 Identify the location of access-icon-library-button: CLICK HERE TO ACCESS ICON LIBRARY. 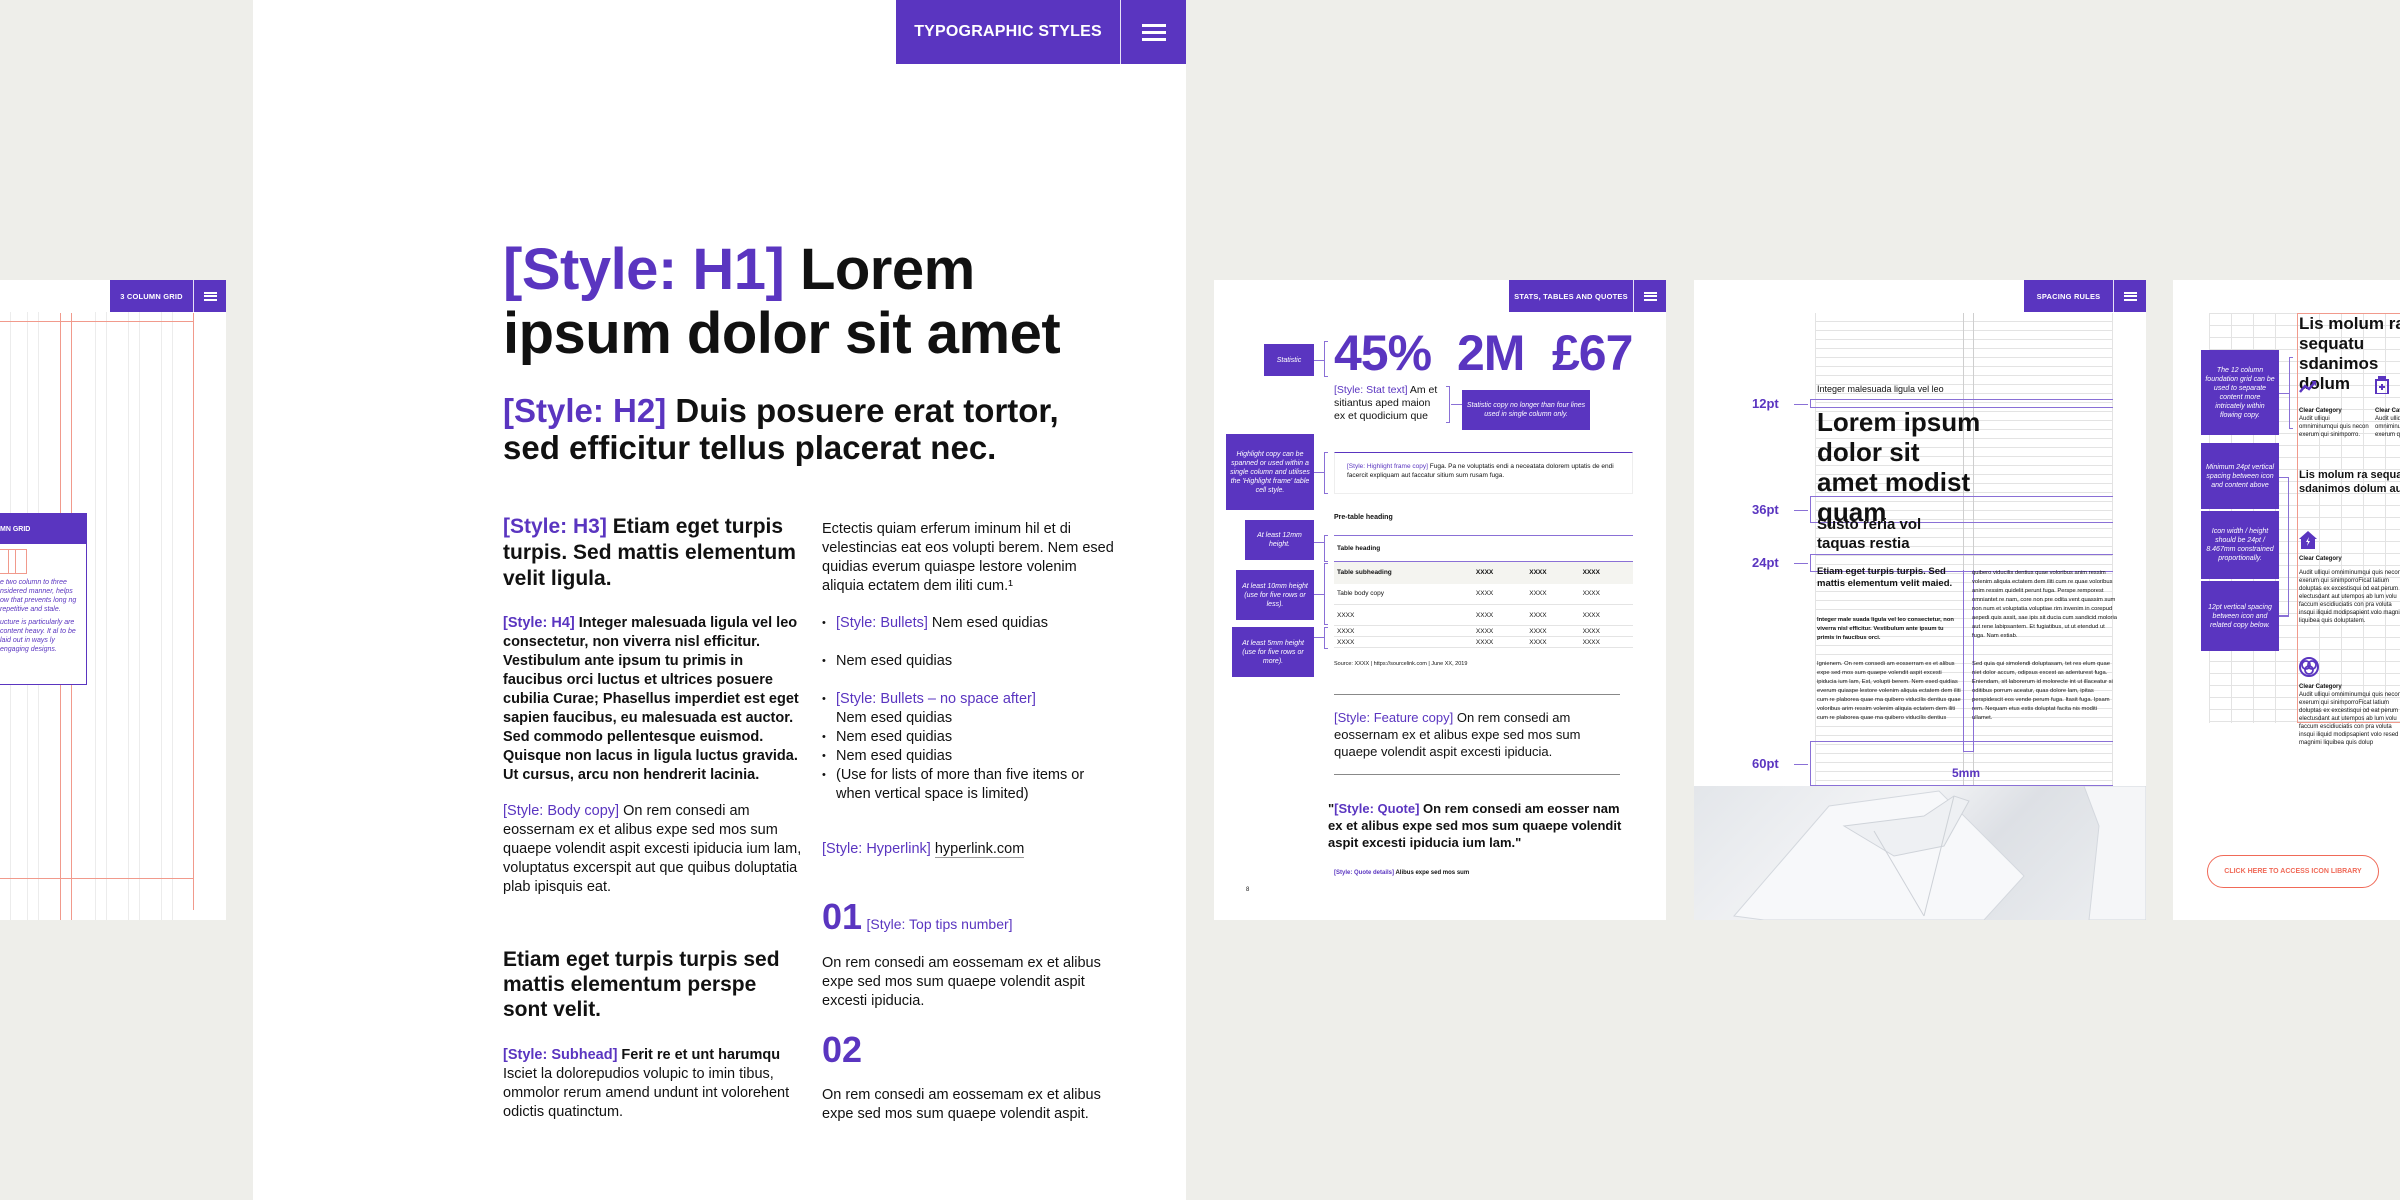
(2293, 871).